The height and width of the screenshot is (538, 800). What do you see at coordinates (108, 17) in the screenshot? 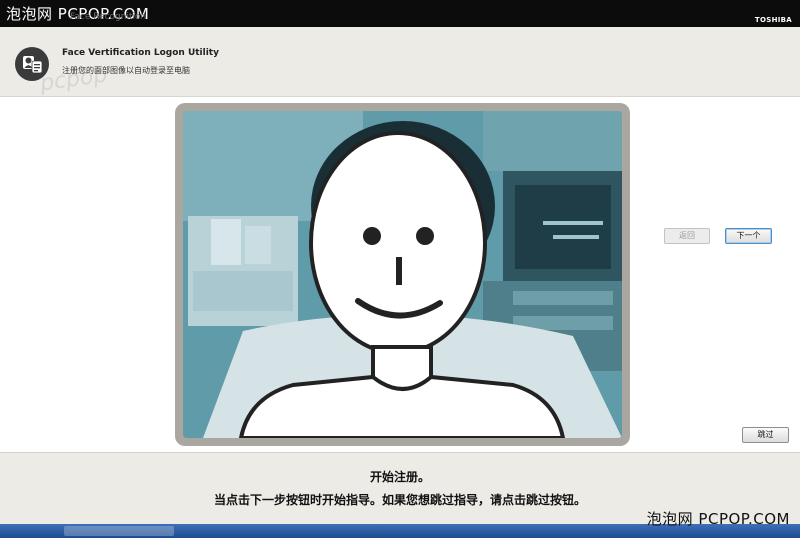
I see `window-title: Face Recognition` at bounding box center [108, 17].